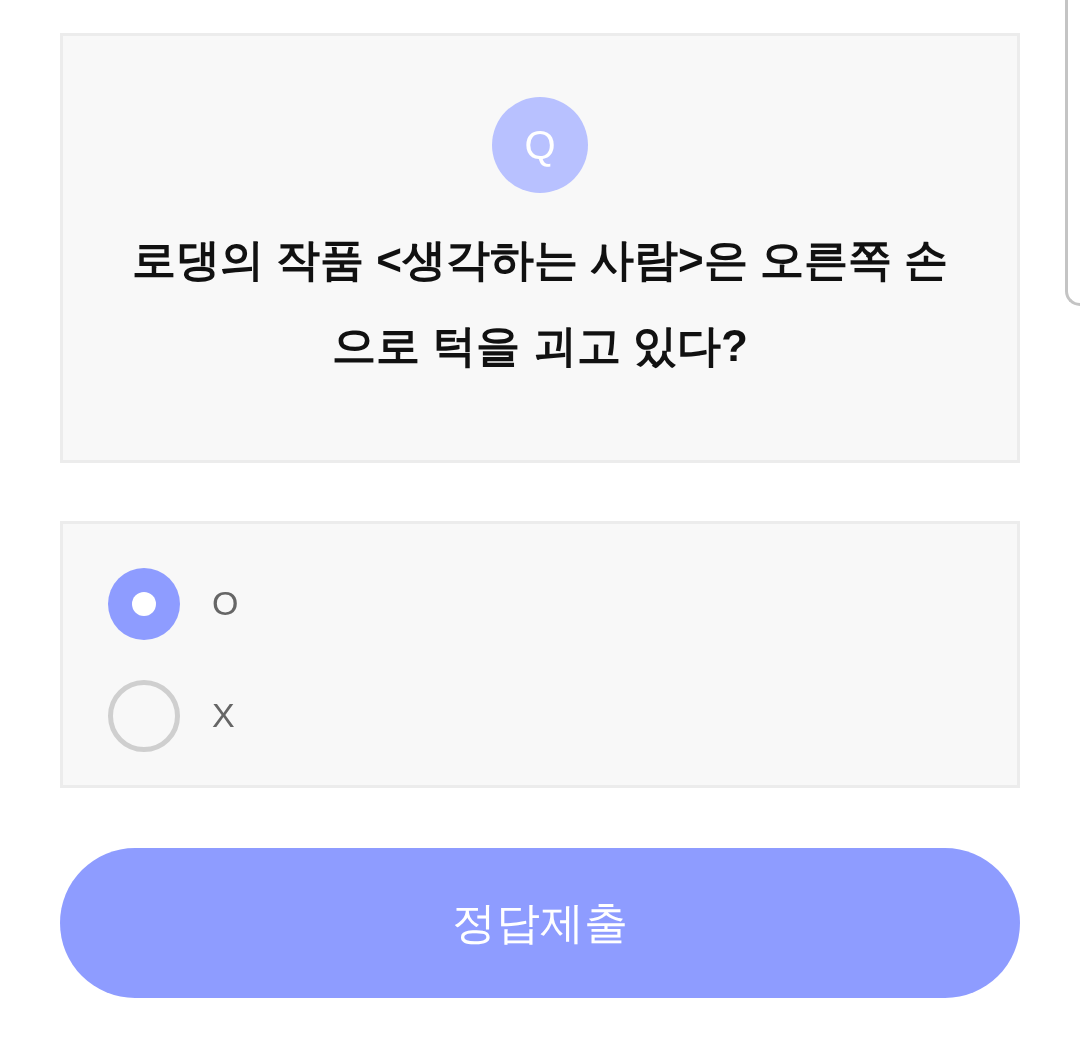  I want to click on question-text: 로댕의 작품 <생각하는 사람>은 오른쪽 손으로 턱을 괴고 있다?, so click(540, 303).